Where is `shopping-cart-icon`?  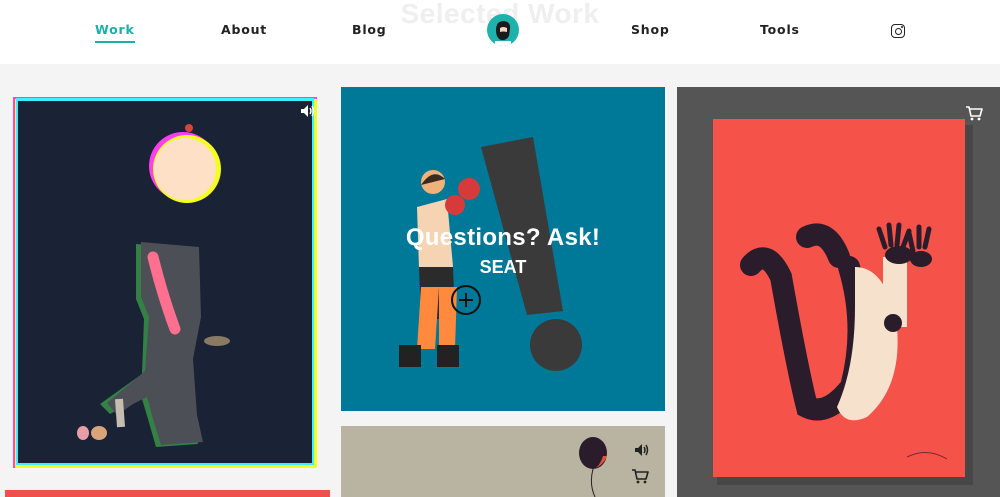 shopping-cart-icon is located at coordinates (974, 113).